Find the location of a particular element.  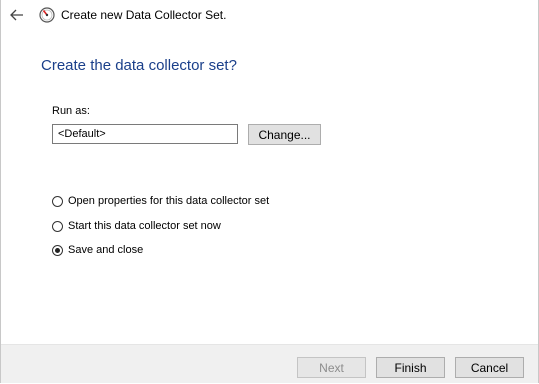

run-as-input: <Default> is located at coordinates (145, 134).